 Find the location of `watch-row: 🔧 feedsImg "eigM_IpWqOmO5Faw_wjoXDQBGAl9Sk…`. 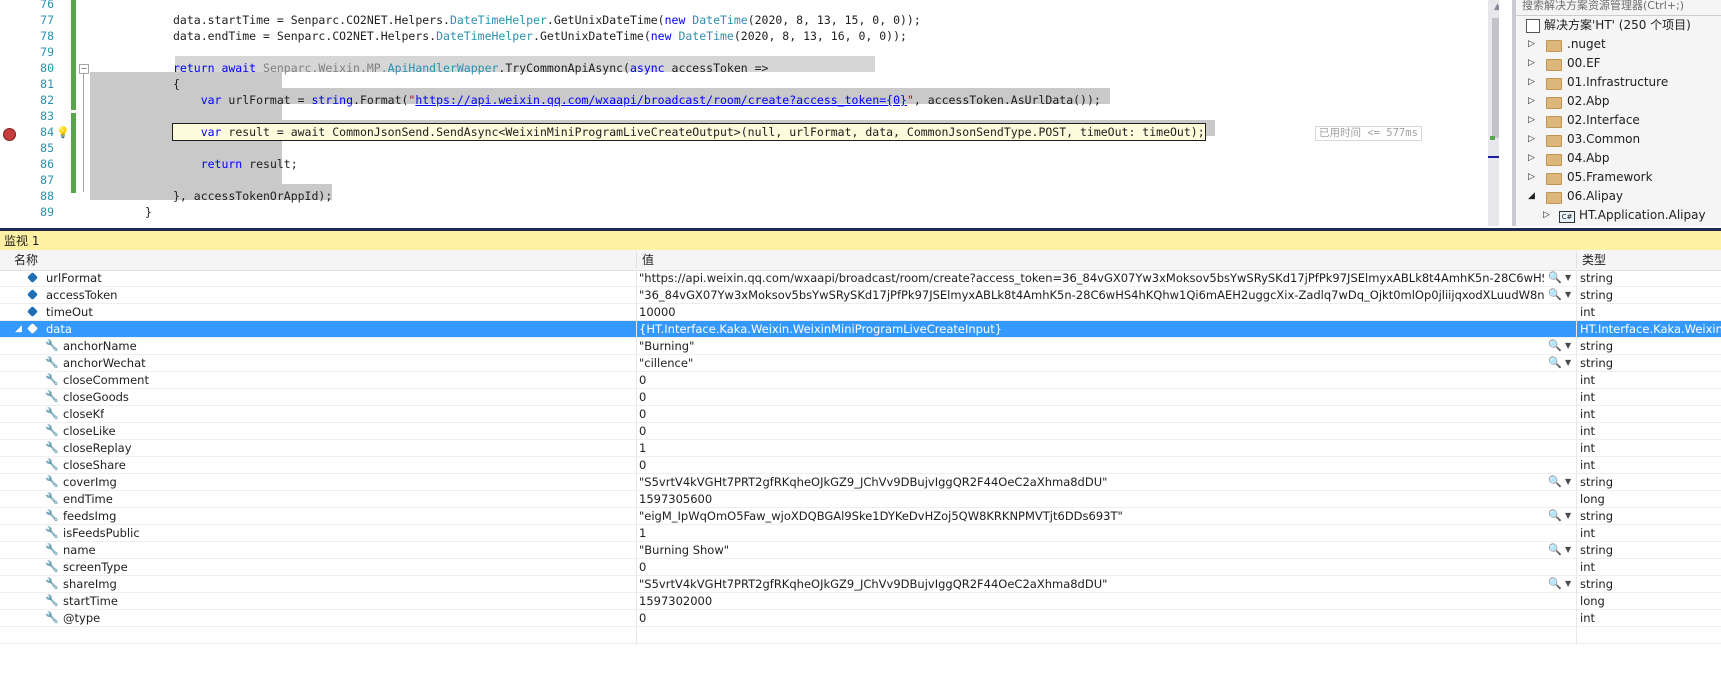

watch-row: 🔧 feedsImg "eigM_IpWqOmO5Faw_wjoXDQBGAl9Sk… is located at coordinates (860, 516).